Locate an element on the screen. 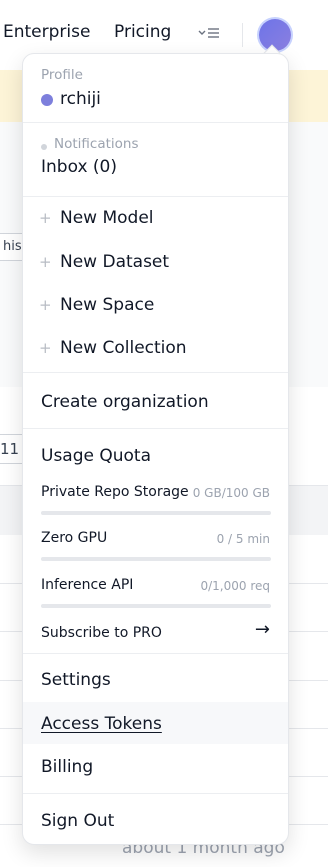 This screenshot has height=867, width=328. usage-quota-title: Usage Quota is located at coordinates (96, 456).